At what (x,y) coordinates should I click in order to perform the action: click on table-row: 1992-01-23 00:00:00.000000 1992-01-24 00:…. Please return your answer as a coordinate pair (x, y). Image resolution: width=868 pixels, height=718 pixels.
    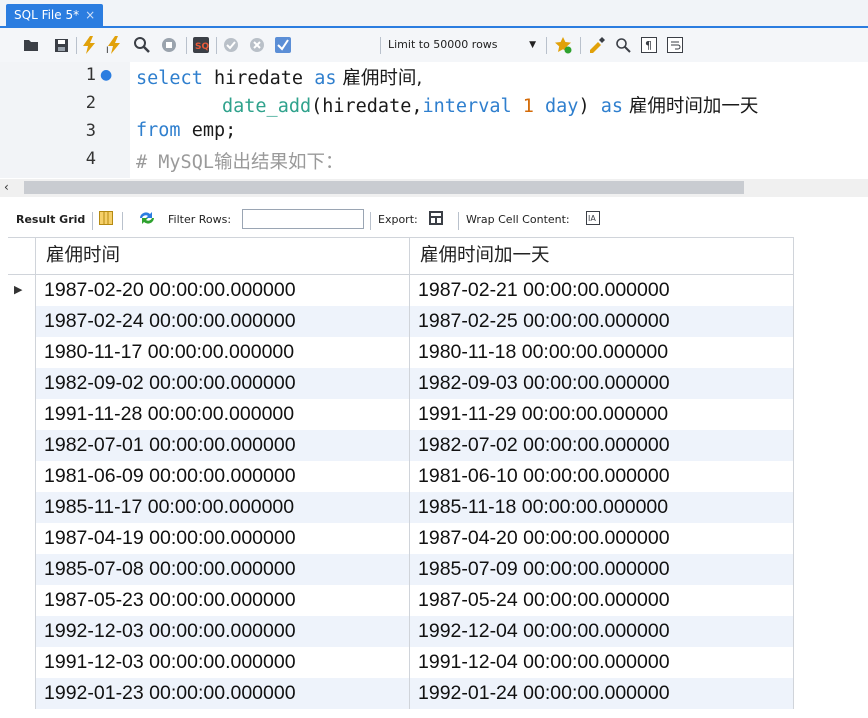
    Looking at the image, I should click on (401, 693).